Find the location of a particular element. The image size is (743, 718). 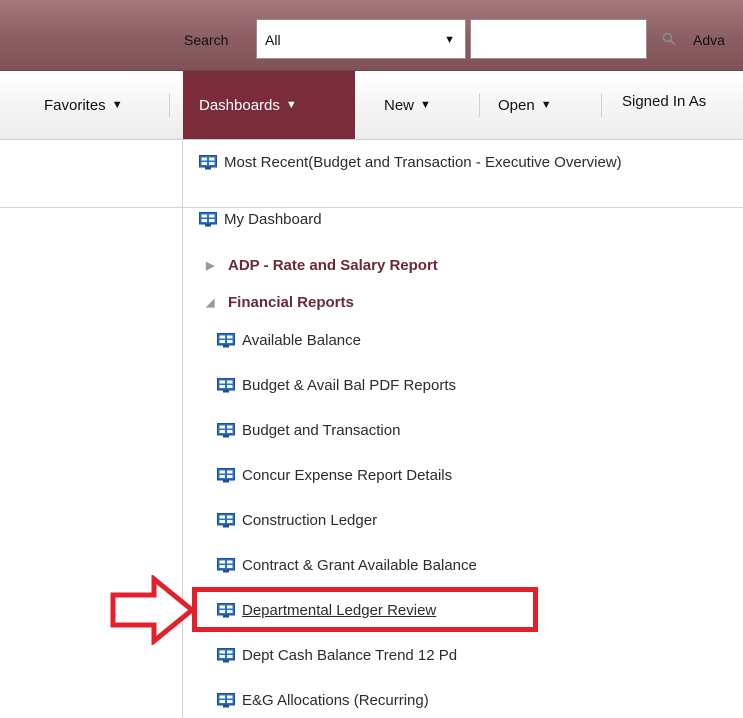

nav-favorites-label: Favorites is located at coordinates (75, 105).